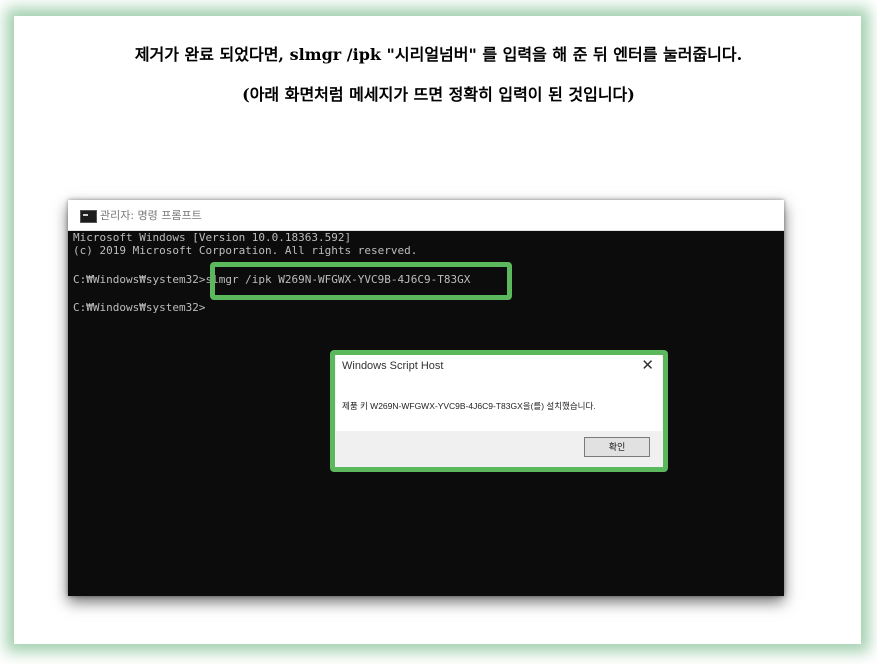  What do you see at coordinates (151, 215) in the screenshot?
I see `cmd-window-title: 관리자: 명령 프롬프트` at bounding box center [151, 215].